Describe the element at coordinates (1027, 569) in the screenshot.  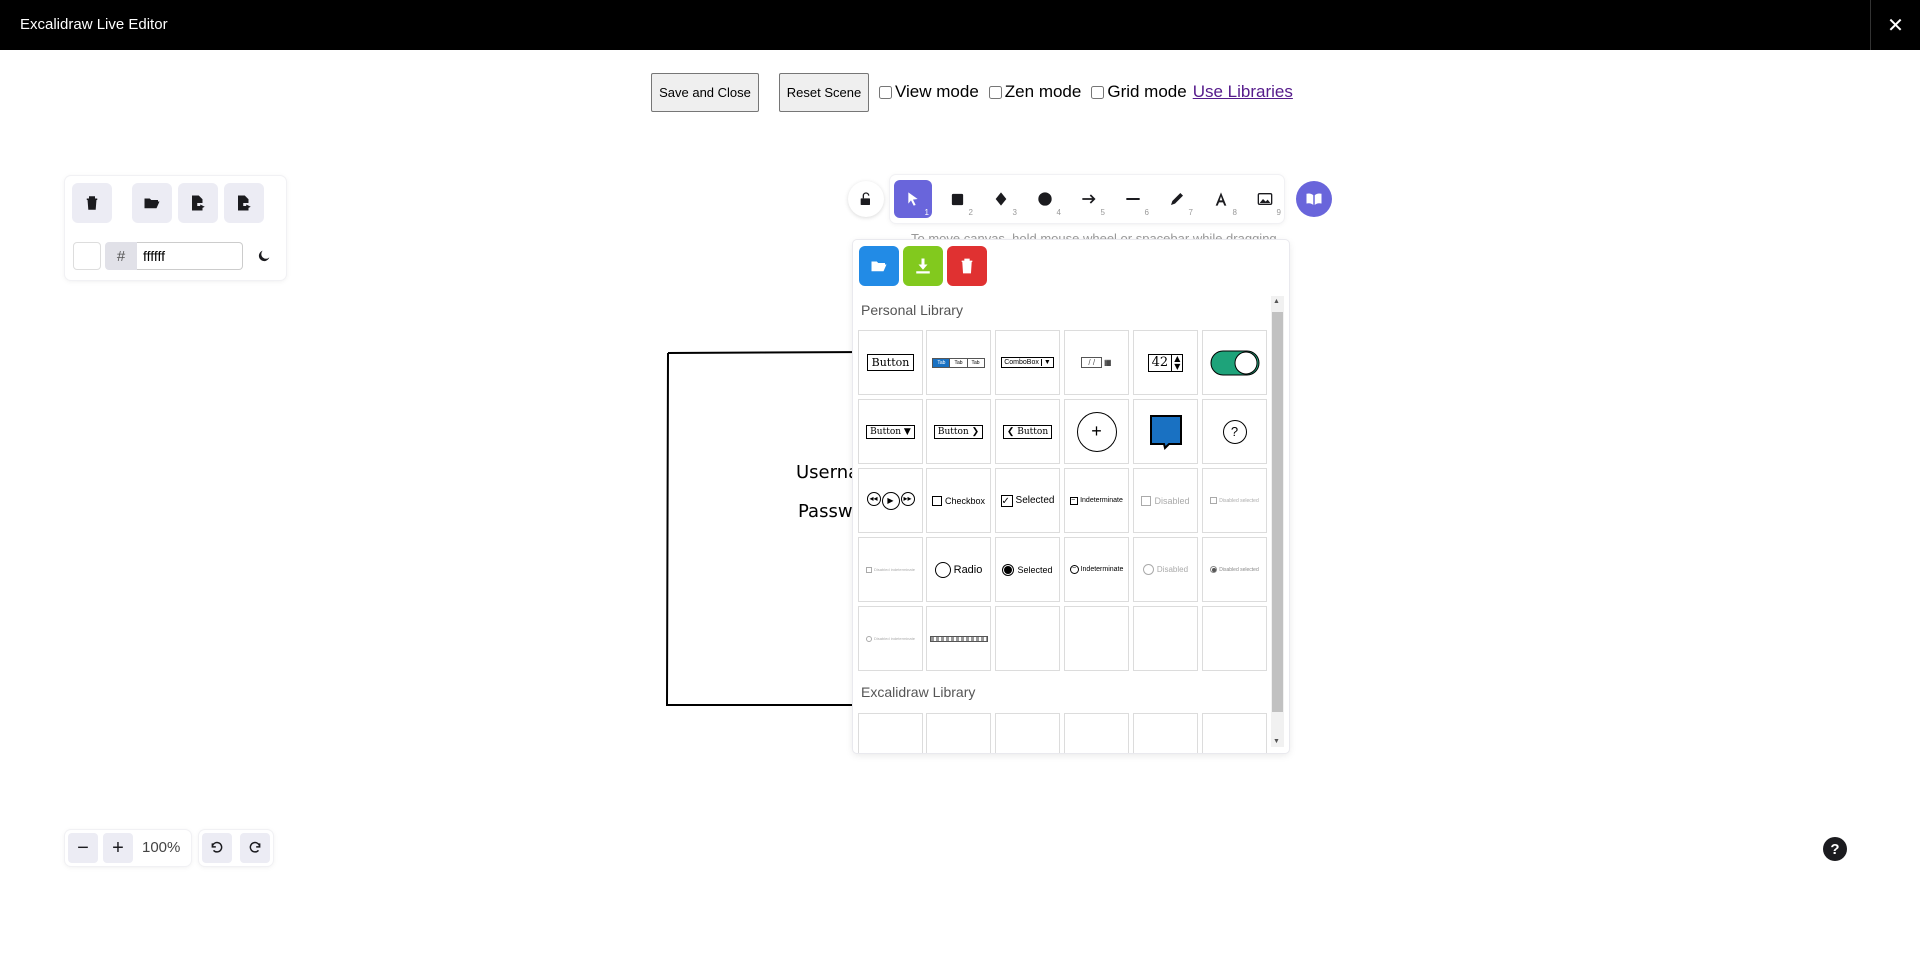
I see `library-item-radio-selected: Selected` at that location.